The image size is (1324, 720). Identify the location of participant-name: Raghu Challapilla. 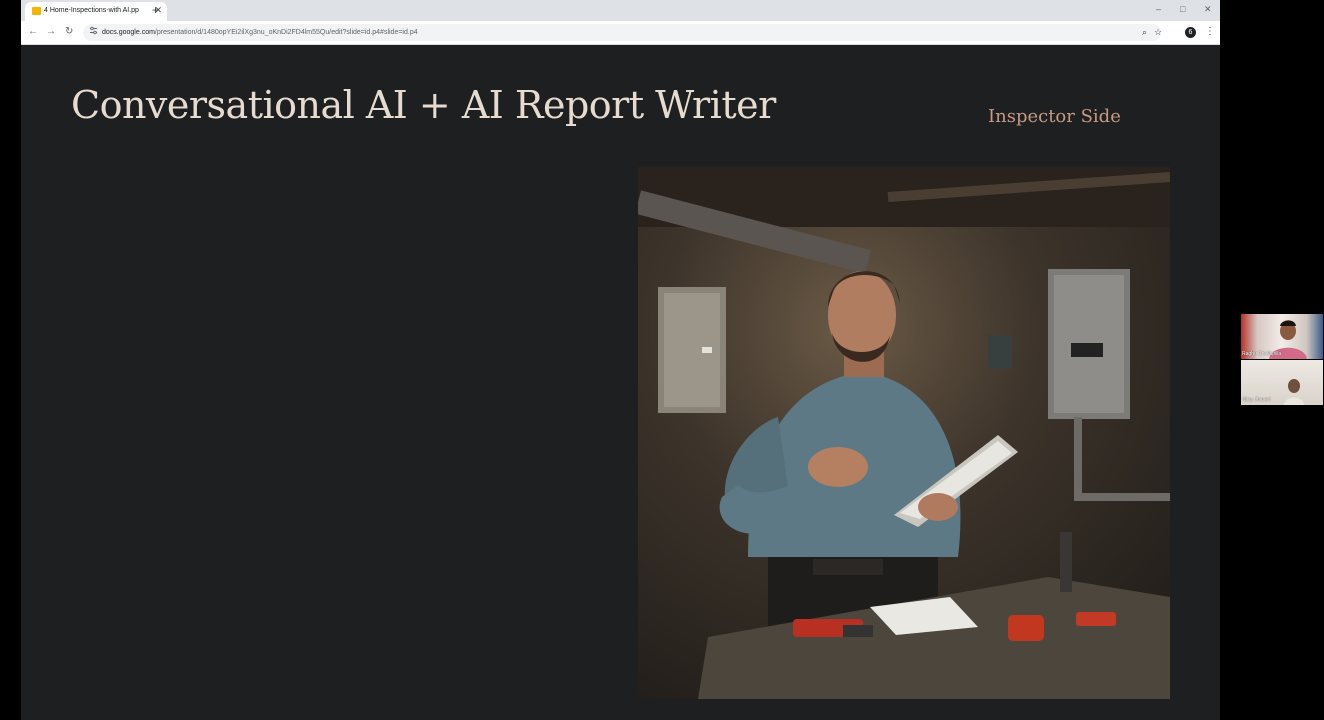
(1262, 354).